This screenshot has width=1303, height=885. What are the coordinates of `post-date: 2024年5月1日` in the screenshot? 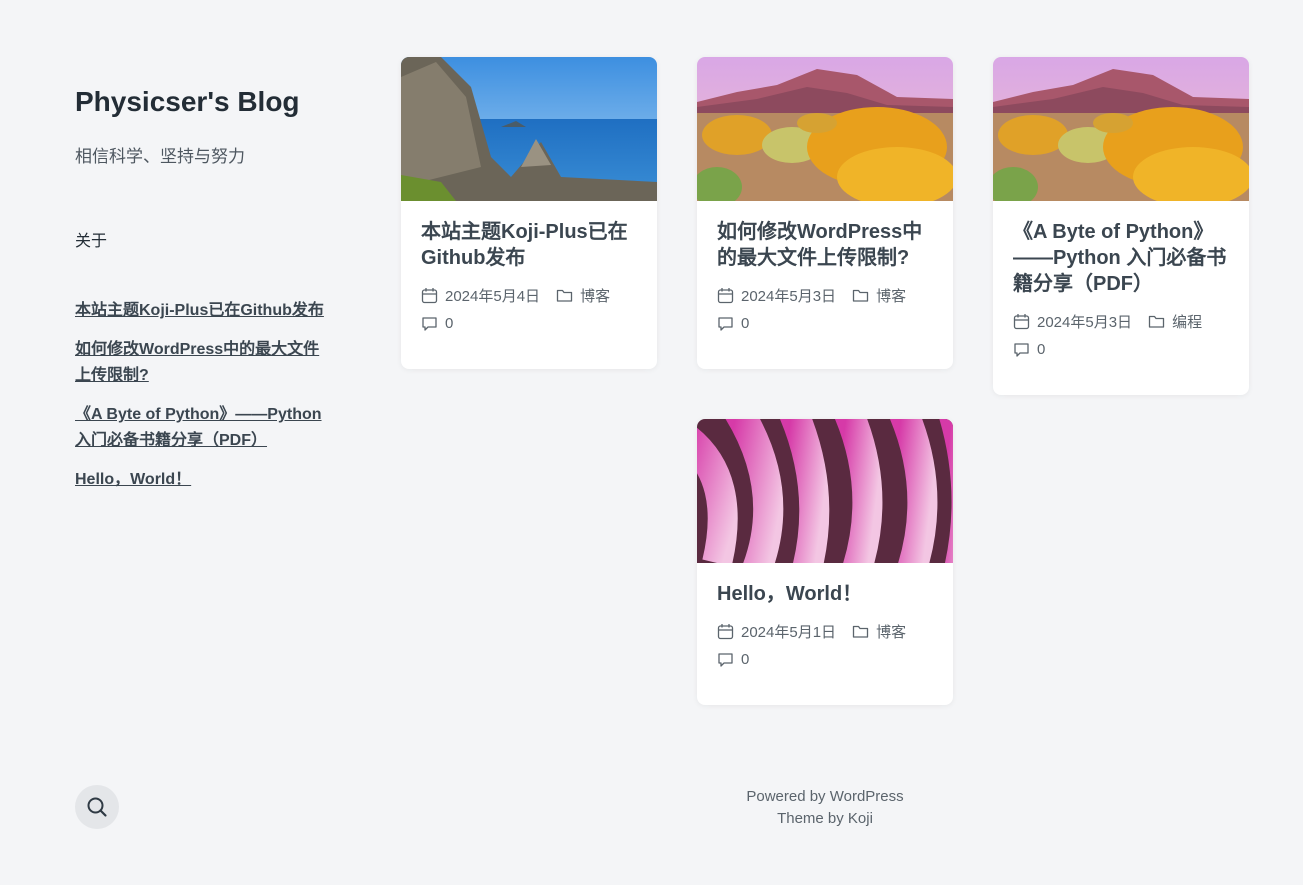 It's located at (788, 631).